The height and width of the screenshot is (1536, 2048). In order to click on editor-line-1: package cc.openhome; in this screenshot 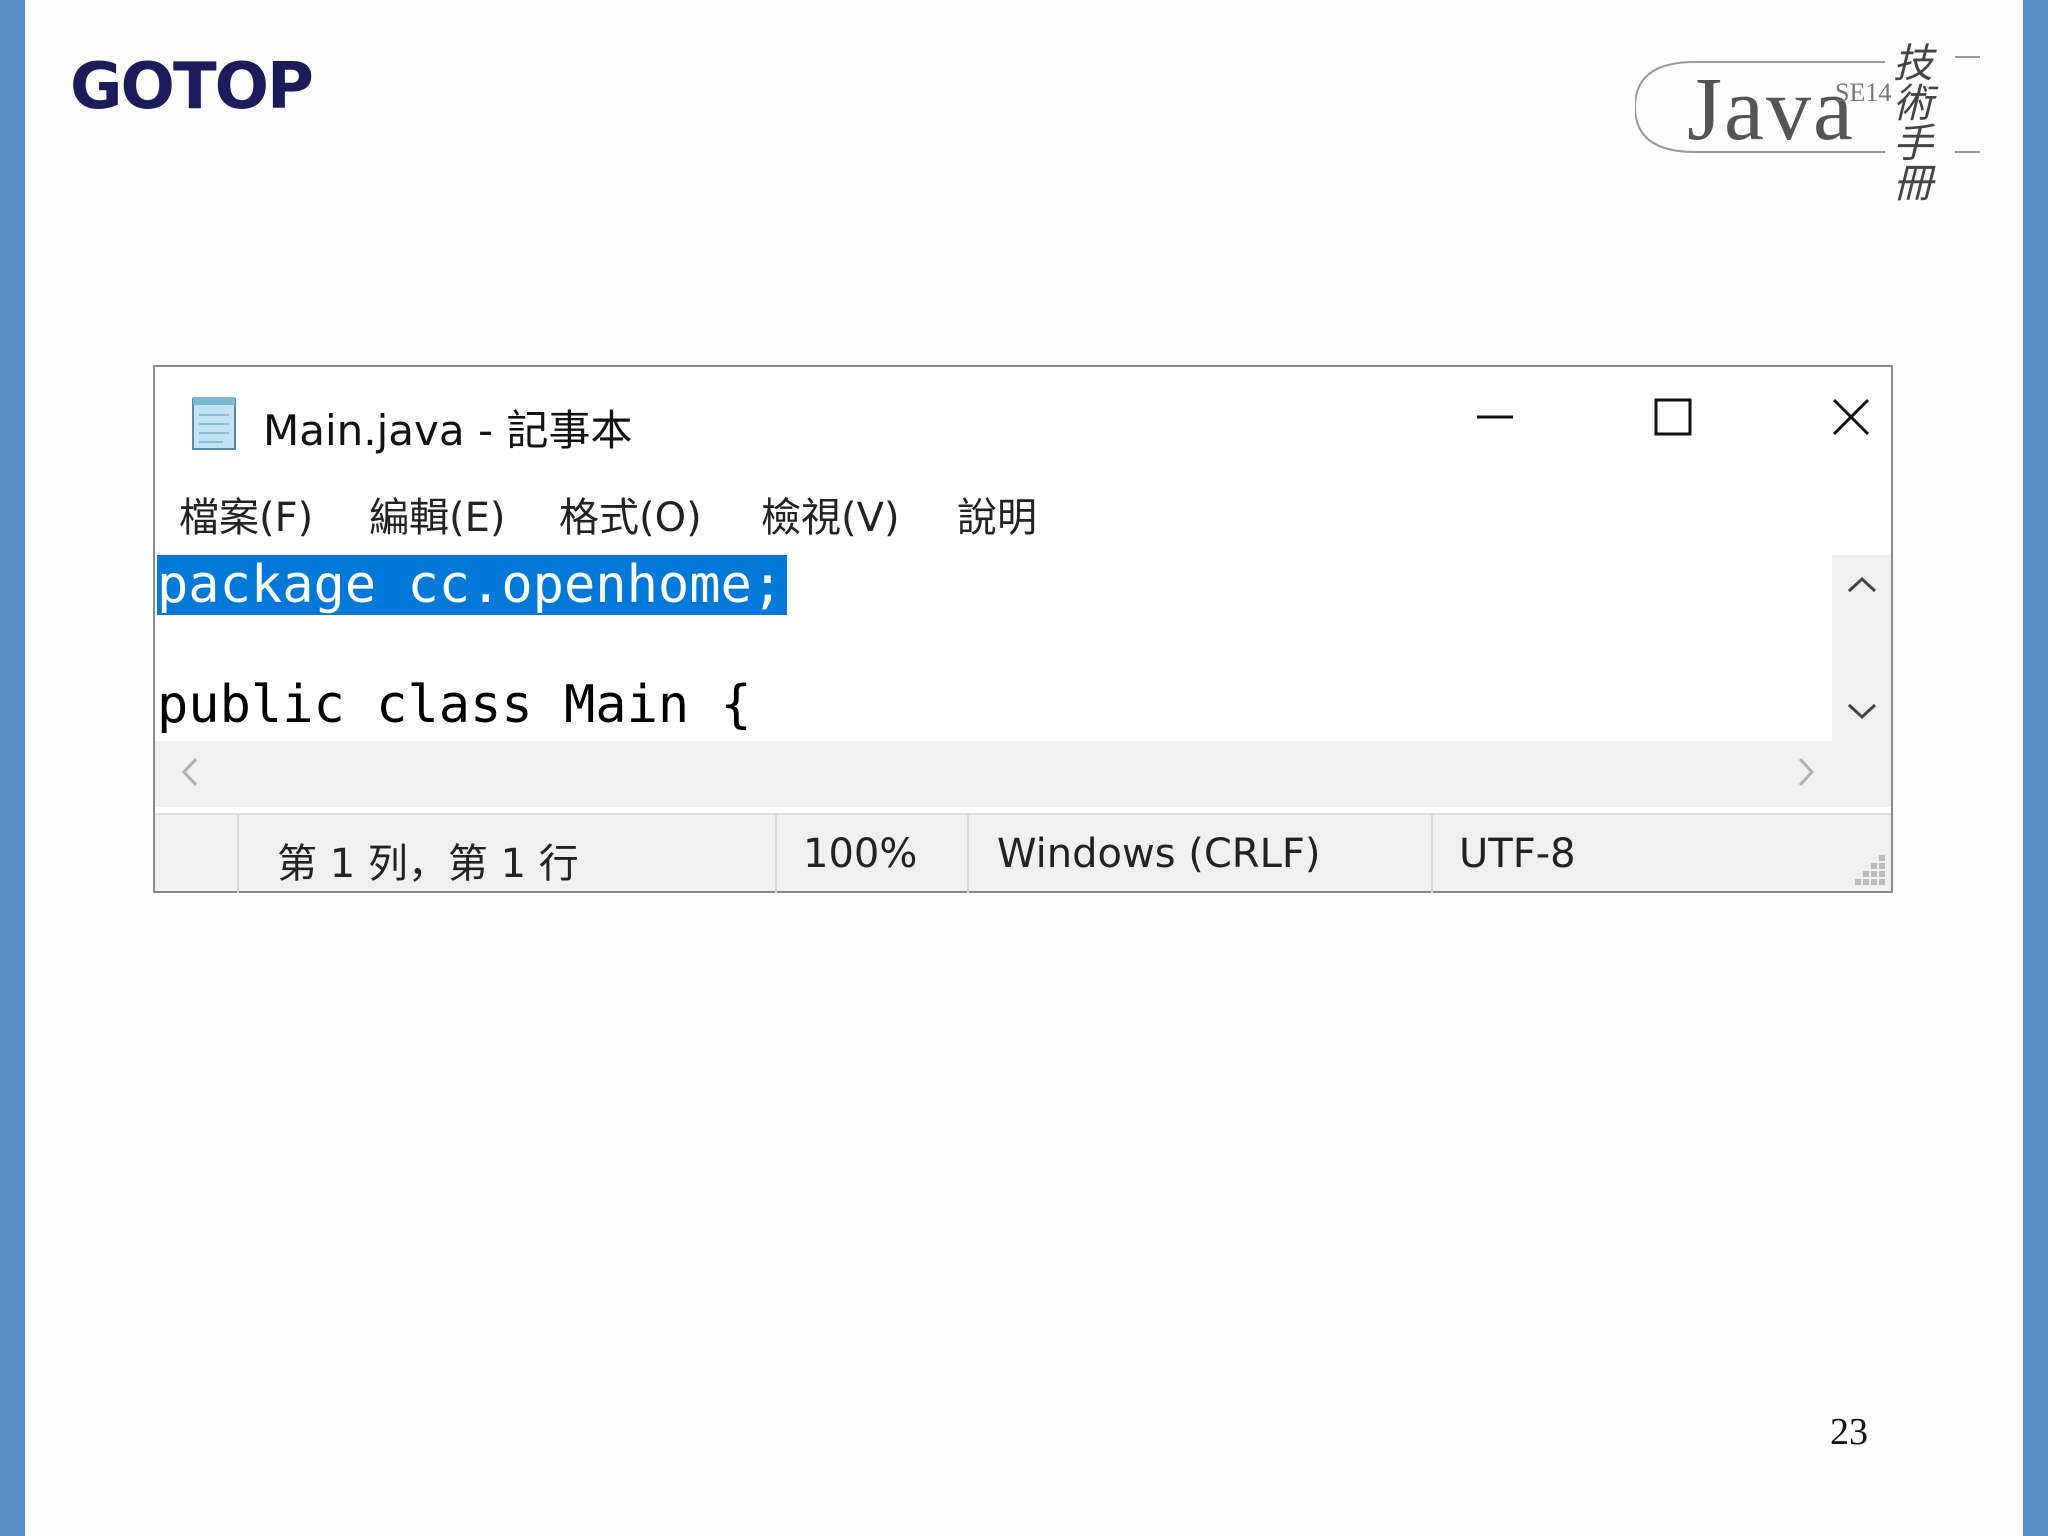, I will do `click(472, 585)`.